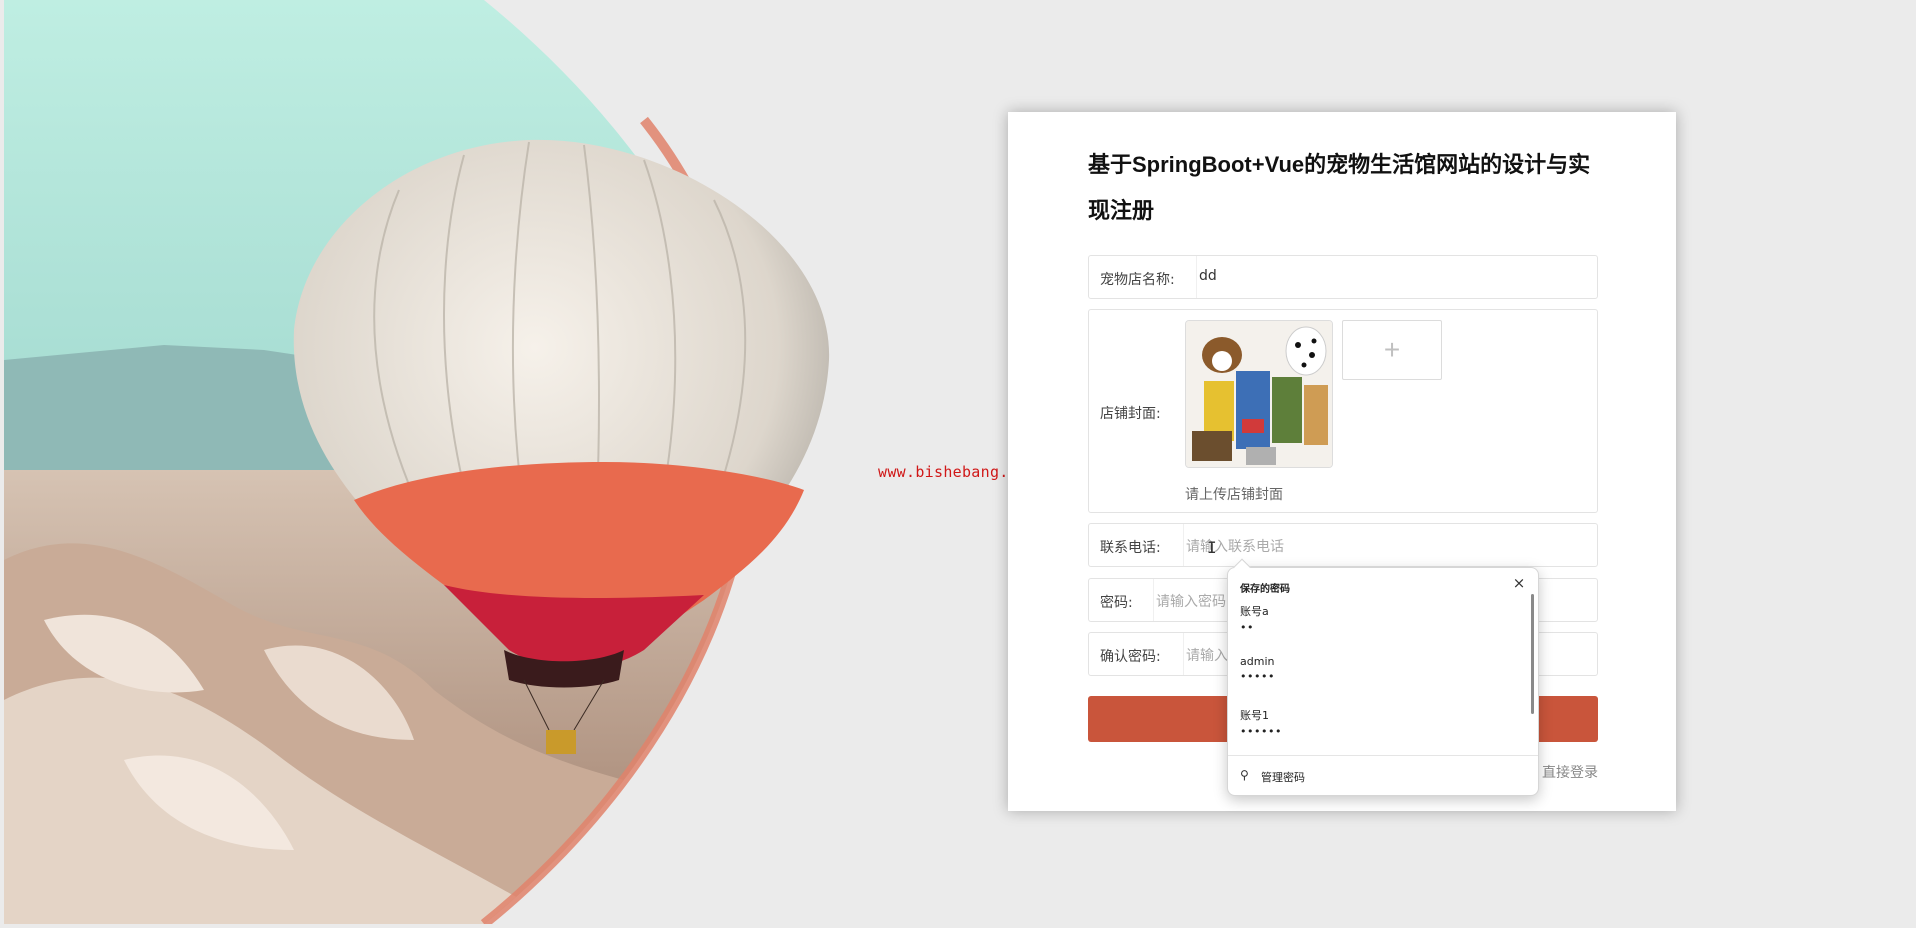 The image size is (1916, 928). Describe the element at coordinates (1207, 656) in the screenshot. I see `confirm-password-placeholder: 请输入` at that location.